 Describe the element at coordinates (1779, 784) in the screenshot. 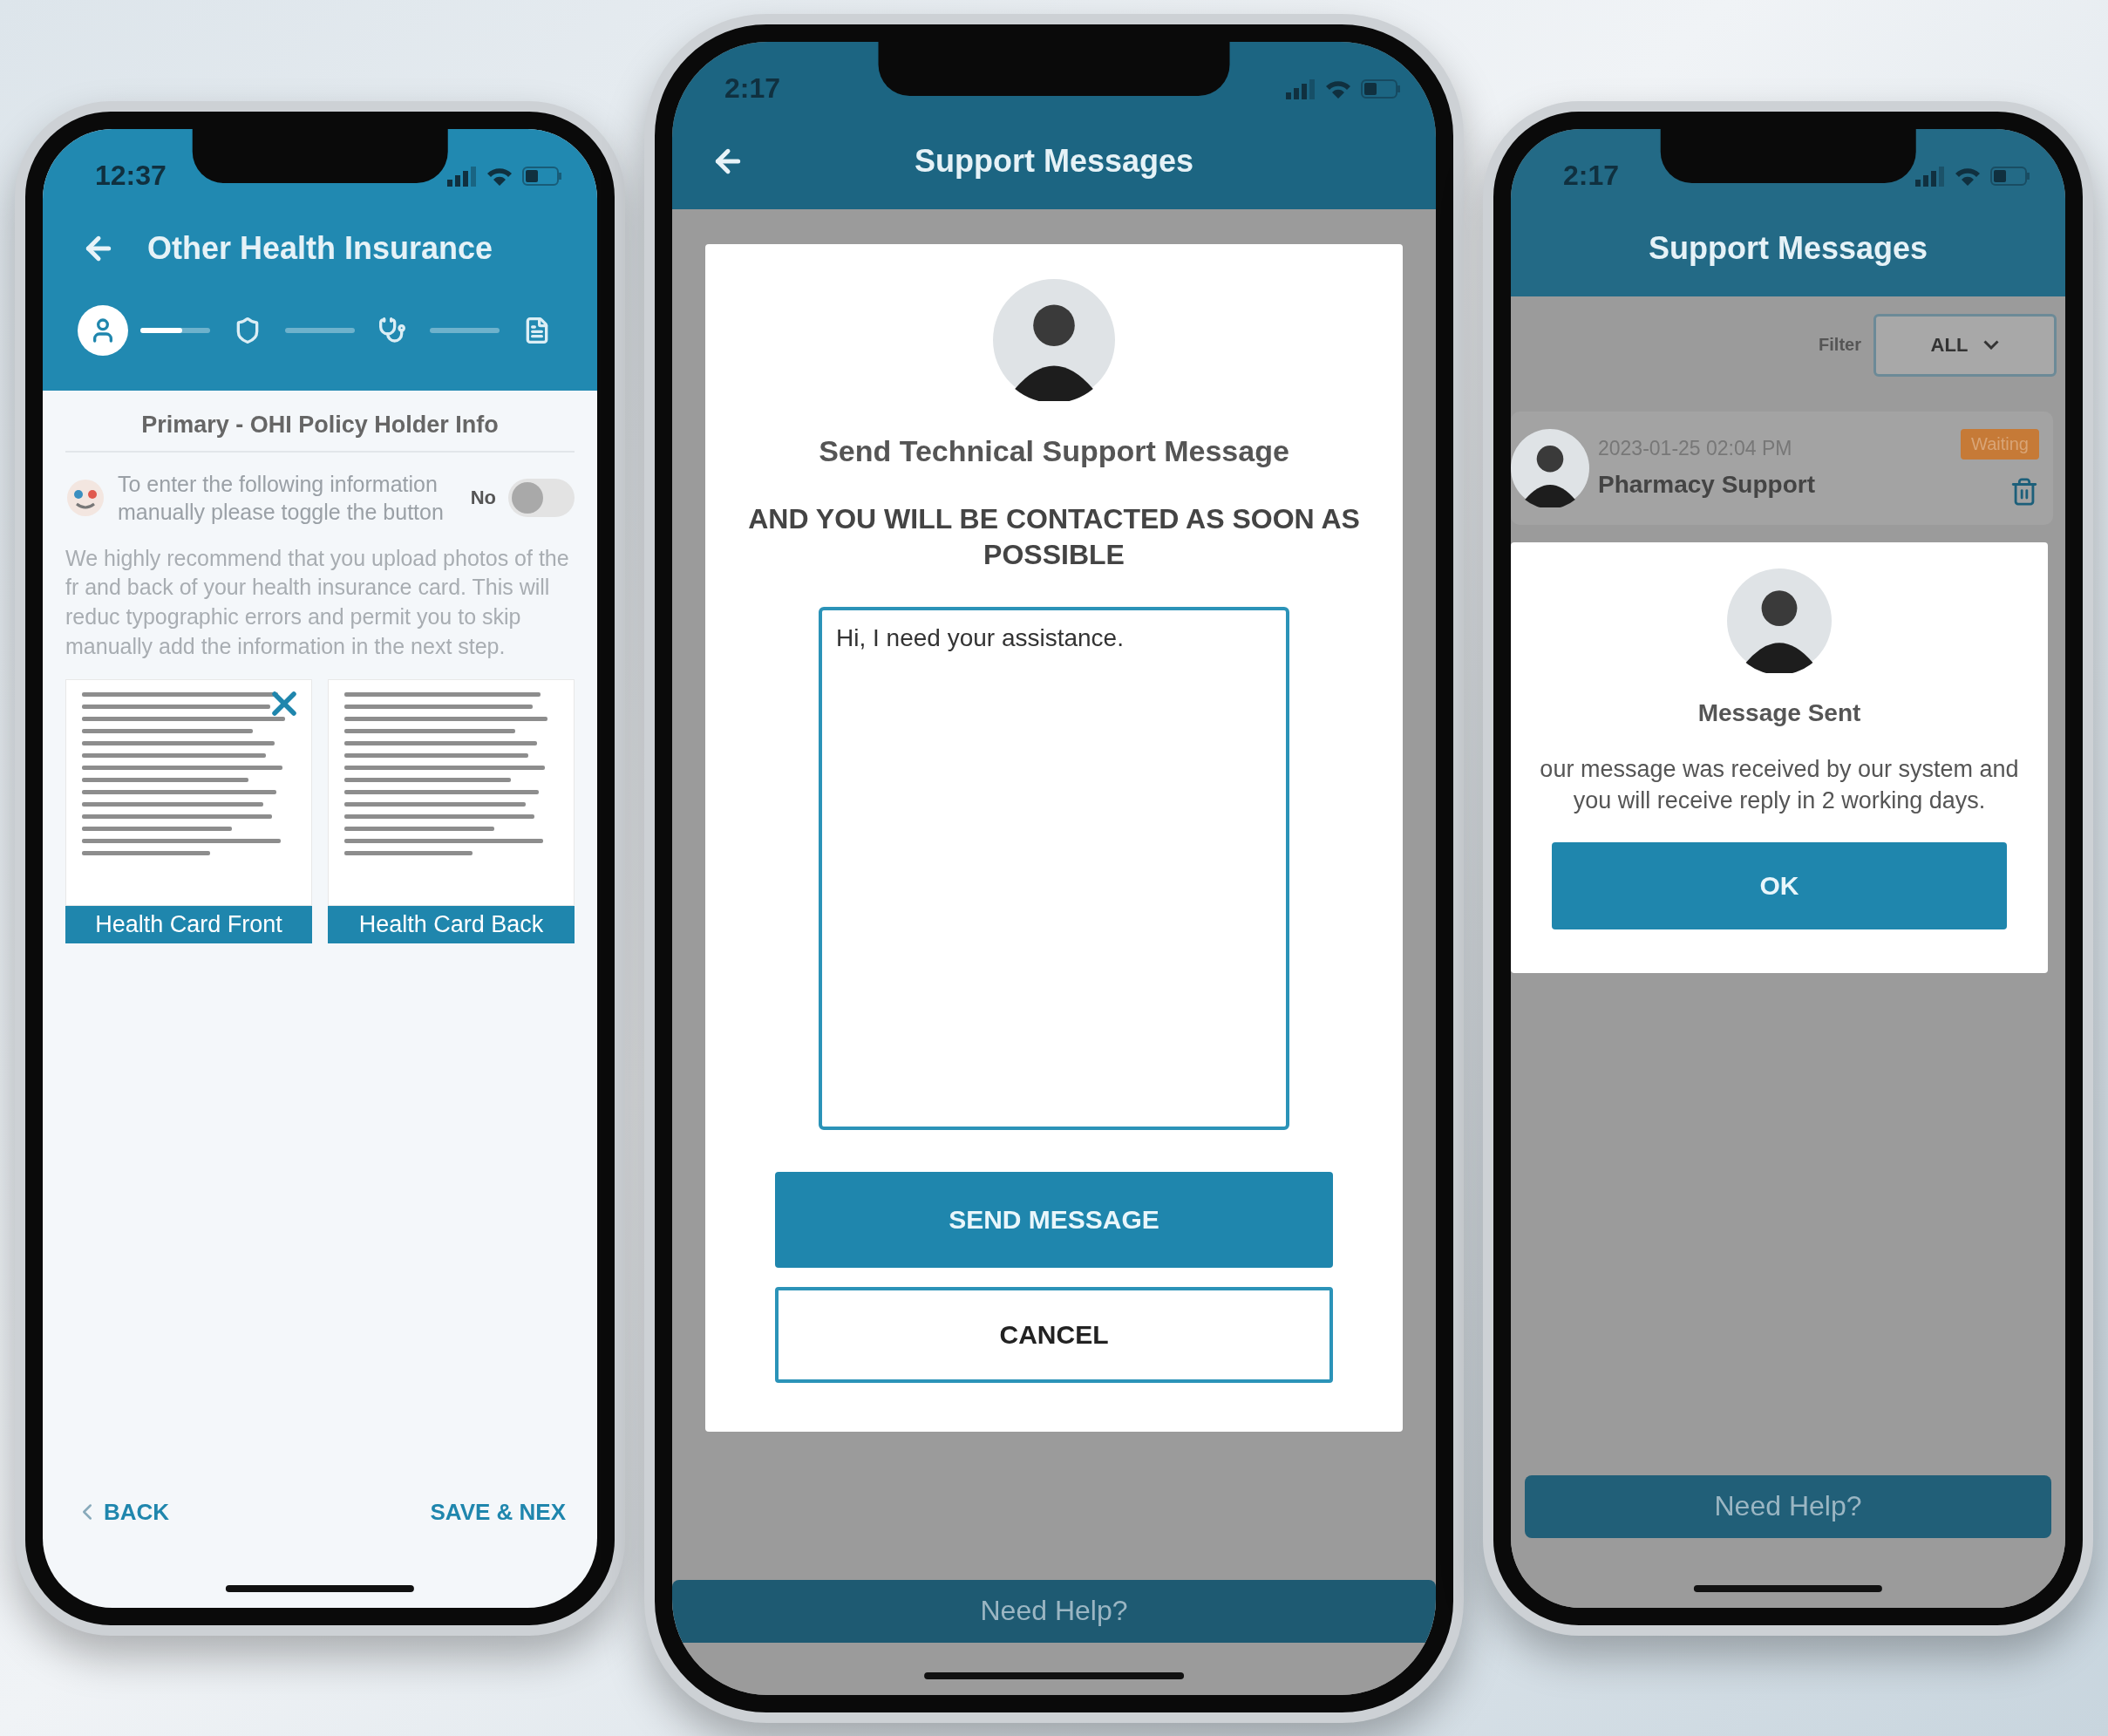

I see `dialog-message: our message was received by our system and you will receive reply in 2 working days.` at that location.